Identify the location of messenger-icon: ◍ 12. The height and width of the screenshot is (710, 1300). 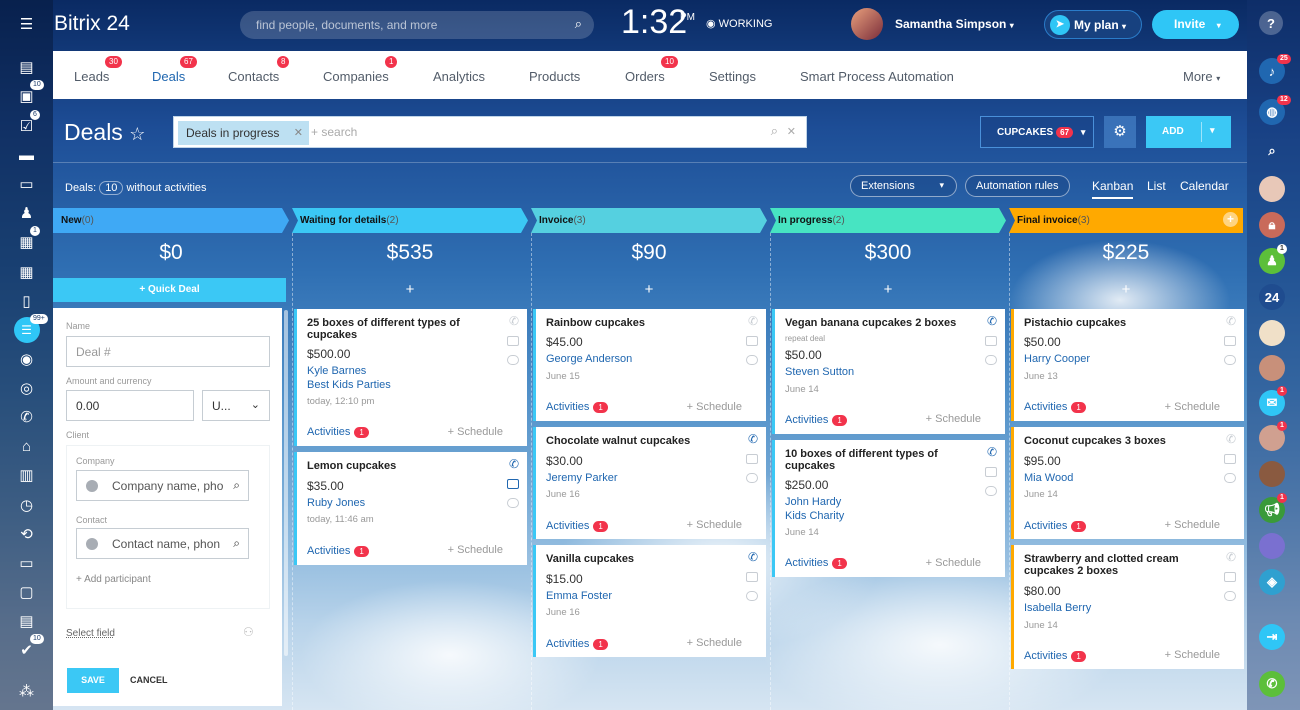
(1275, 110).